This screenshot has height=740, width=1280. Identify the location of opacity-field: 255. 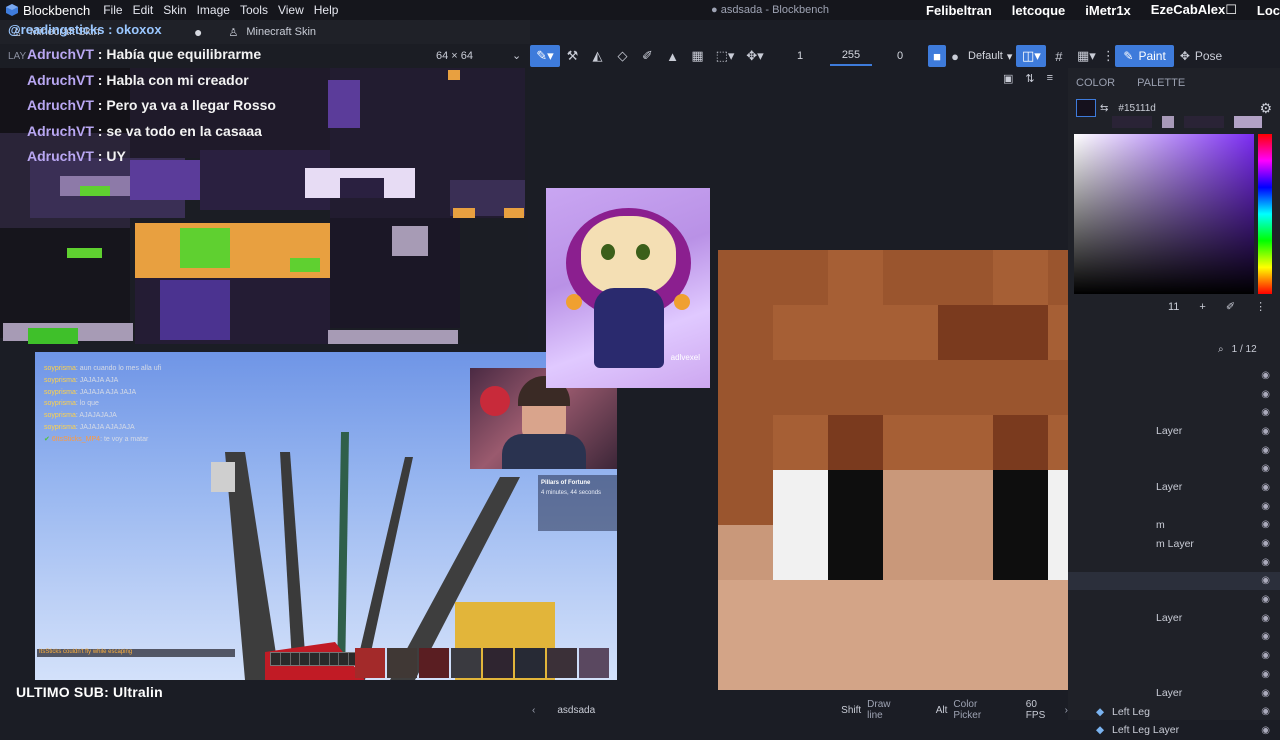
(851, 56).